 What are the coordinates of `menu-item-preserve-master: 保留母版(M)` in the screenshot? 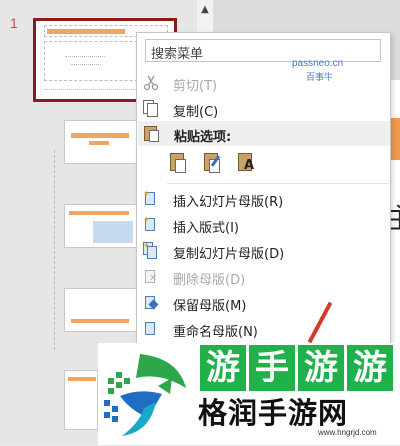 It's located at (263, 303).